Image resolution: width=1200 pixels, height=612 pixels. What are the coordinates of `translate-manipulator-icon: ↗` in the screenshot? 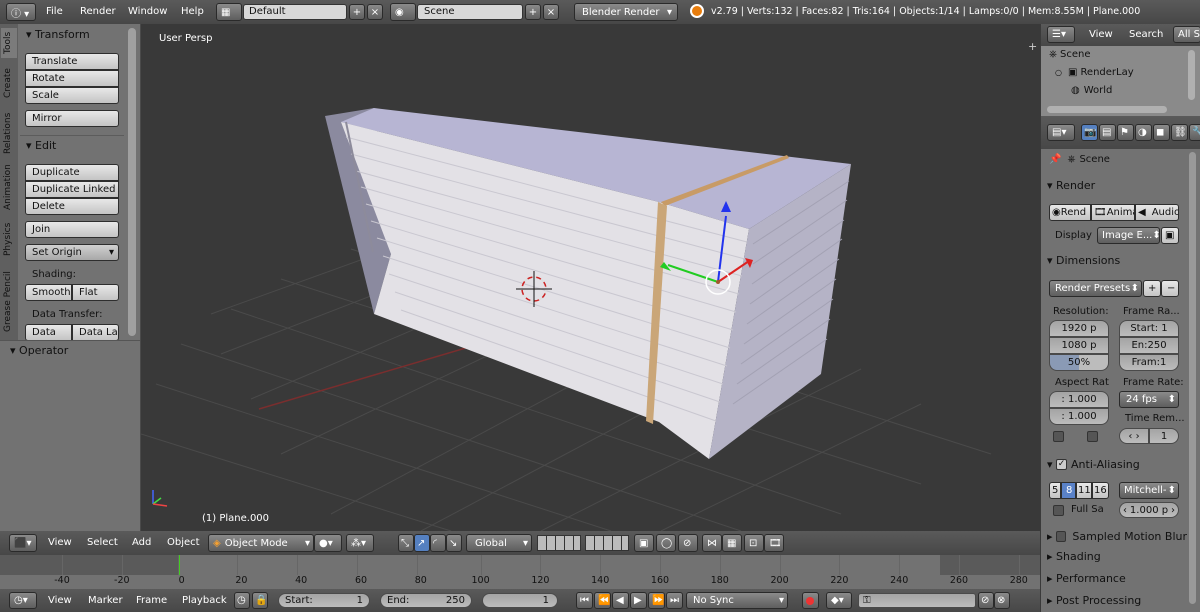 It's located at (422, 543).